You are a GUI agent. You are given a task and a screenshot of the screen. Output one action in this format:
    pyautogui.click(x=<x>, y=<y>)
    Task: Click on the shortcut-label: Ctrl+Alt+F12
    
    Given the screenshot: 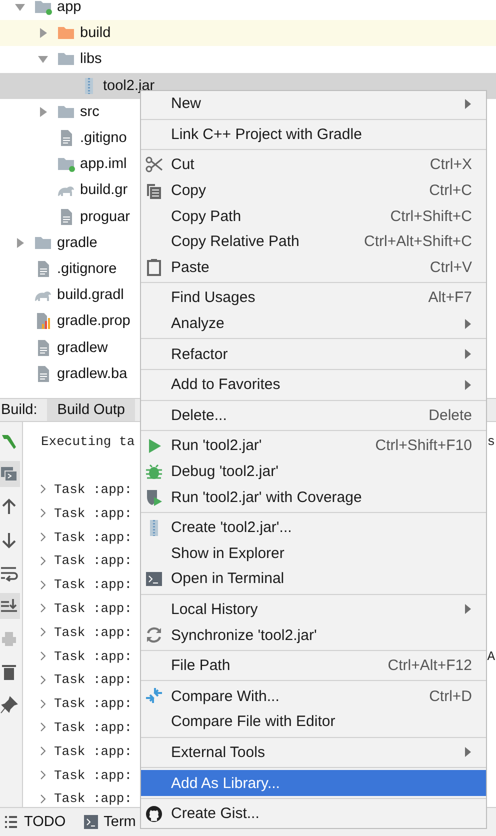 What is the action you would take?
    pyautogui.click(x=430, y=665)
    